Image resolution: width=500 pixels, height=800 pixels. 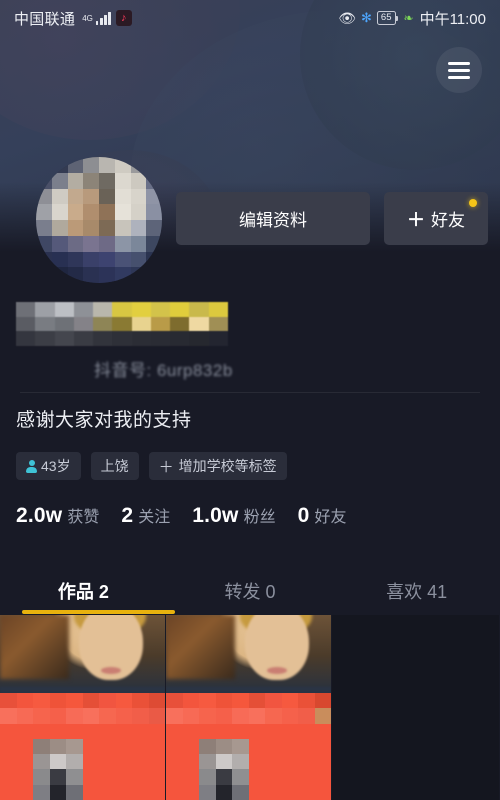 What do you see at coordinates (122, 324) in the screenshot?
I see `display-name-redacted` at bounding box center [122, 324].